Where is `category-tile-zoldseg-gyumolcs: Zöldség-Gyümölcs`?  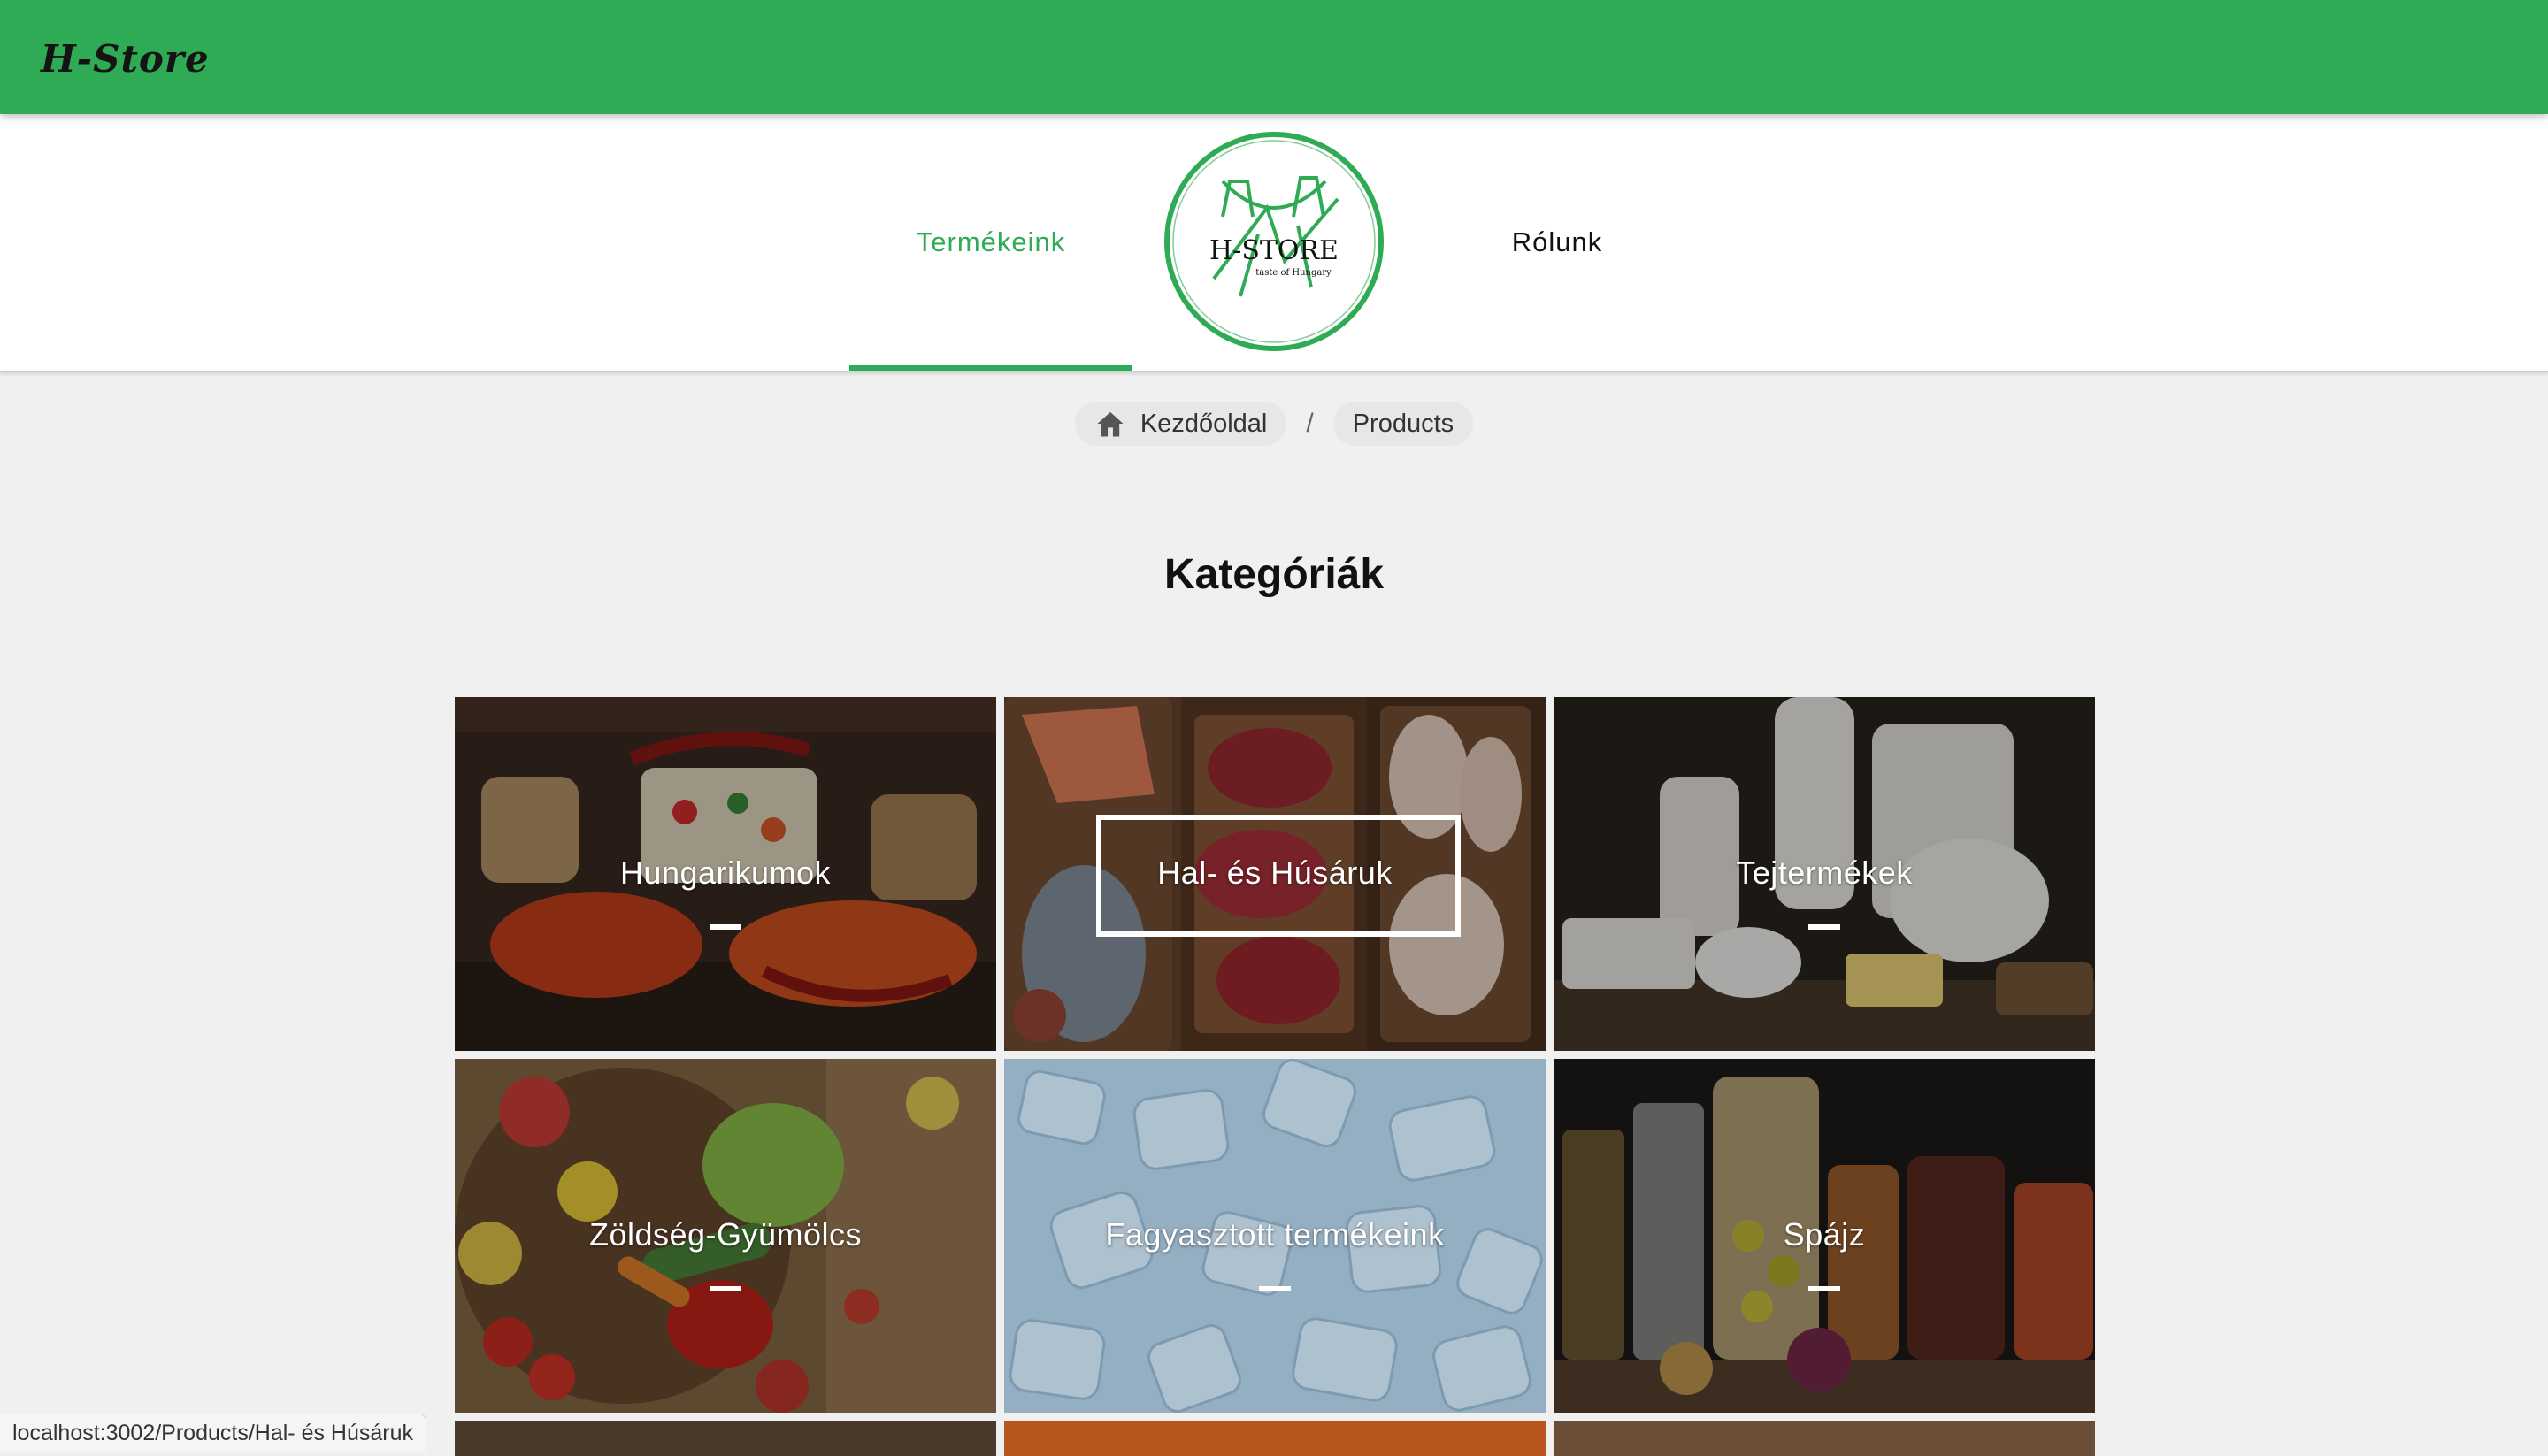
category-tile-zoldseg-gyumolcs: Zöldség-Gyümölcs is located at coordinates (725, 1236).